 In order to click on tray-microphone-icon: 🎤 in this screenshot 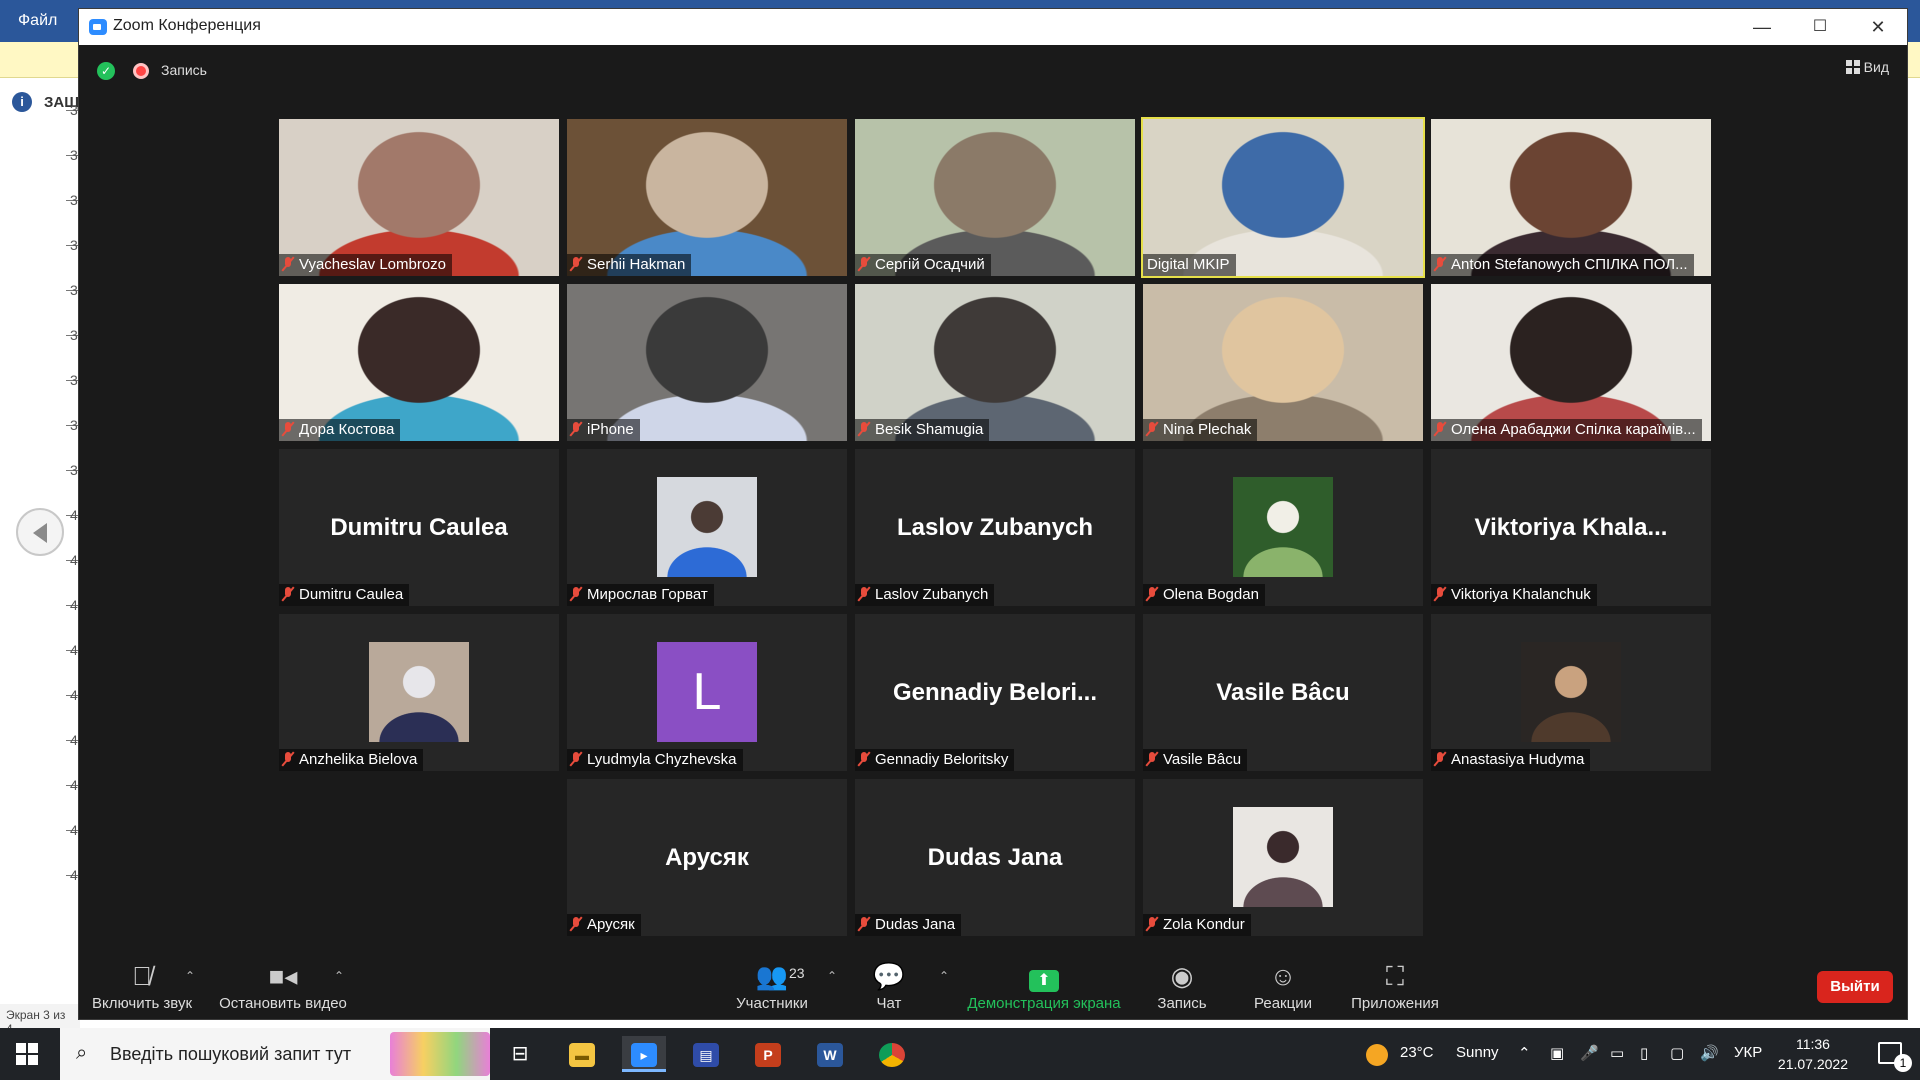, I will do `click(1589, 1053)`.